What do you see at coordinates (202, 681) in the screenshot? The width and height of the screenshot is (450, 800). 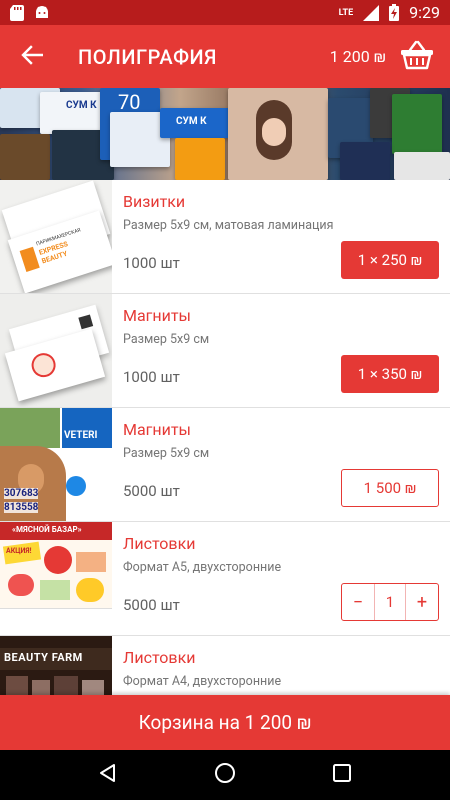 I see `product-description: Формат А4, двухсторонние` at bounding box center [202, 681].